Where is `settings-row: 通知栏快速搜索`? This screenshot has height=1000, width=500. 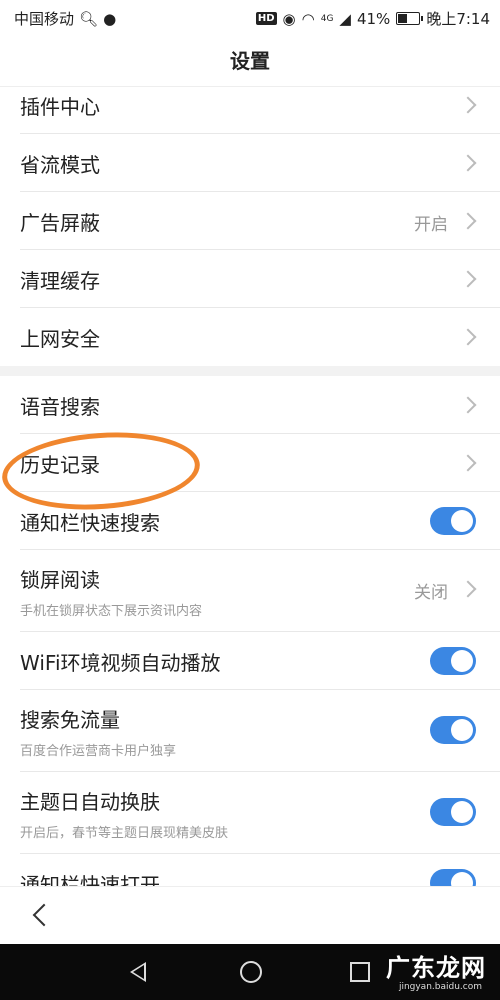
settings-row: 通知栏快速搜索 is located at coordinates (250, 521).